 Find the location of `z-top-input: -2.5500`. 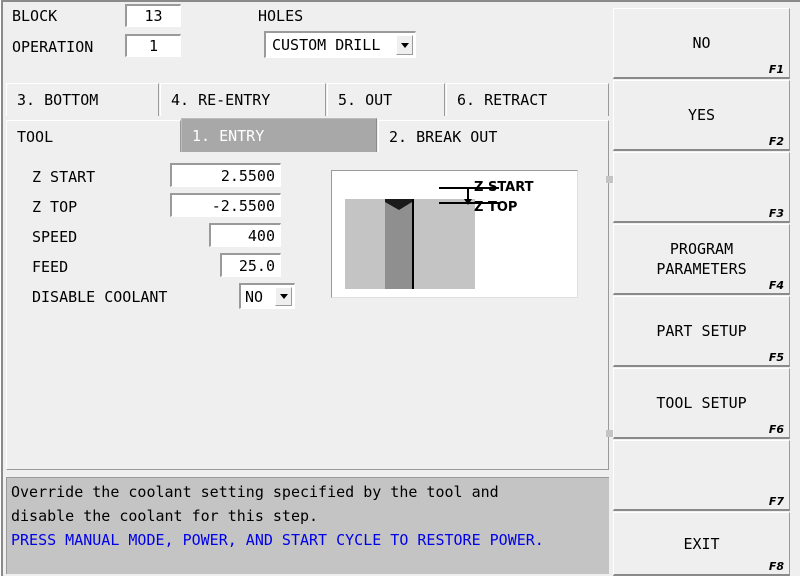

z-top-input: -2.5500 is located at coordinates (225, 205).